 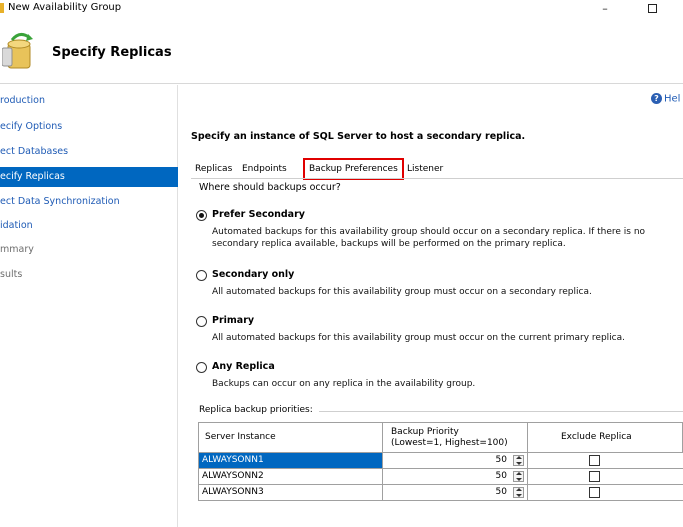 I want to click on nav-item-validation: idation, so click(x=89, y=226).